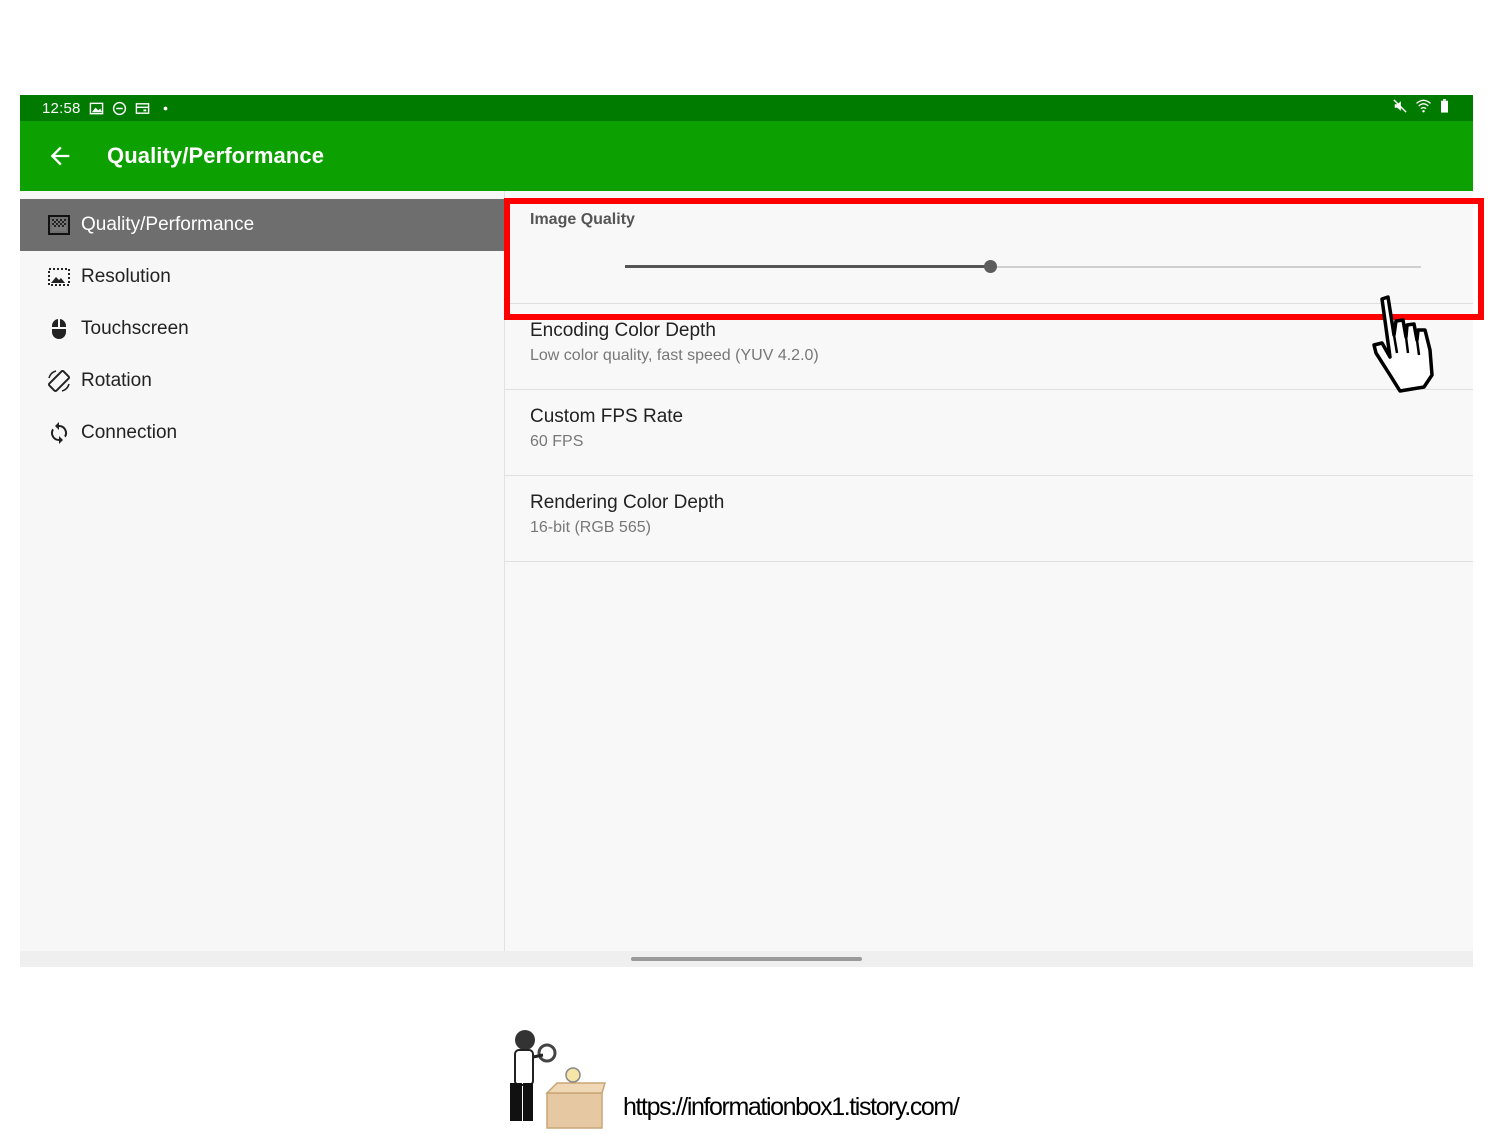 This screenshot has width=1512, height=1134. Describe the element at coordinates (1400, 106) in the screenshot. I see `mute-icon` at that location.